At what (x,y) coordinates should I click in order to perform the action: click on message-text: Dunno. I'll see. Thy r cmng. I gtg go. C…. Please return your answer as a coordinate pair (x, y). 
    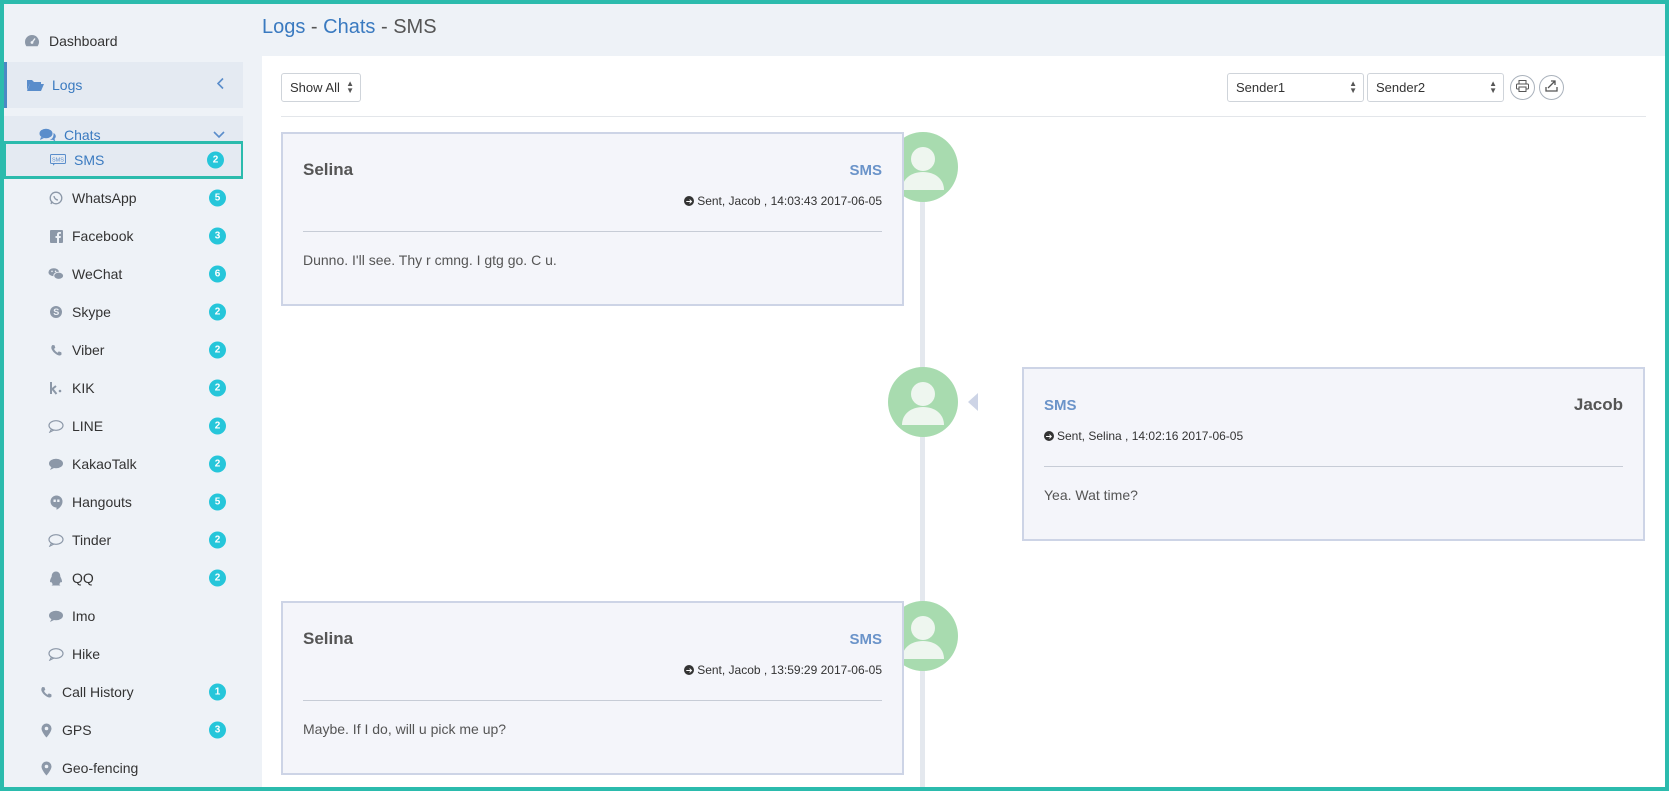
    Looking at the image, I should click on (430, 260).